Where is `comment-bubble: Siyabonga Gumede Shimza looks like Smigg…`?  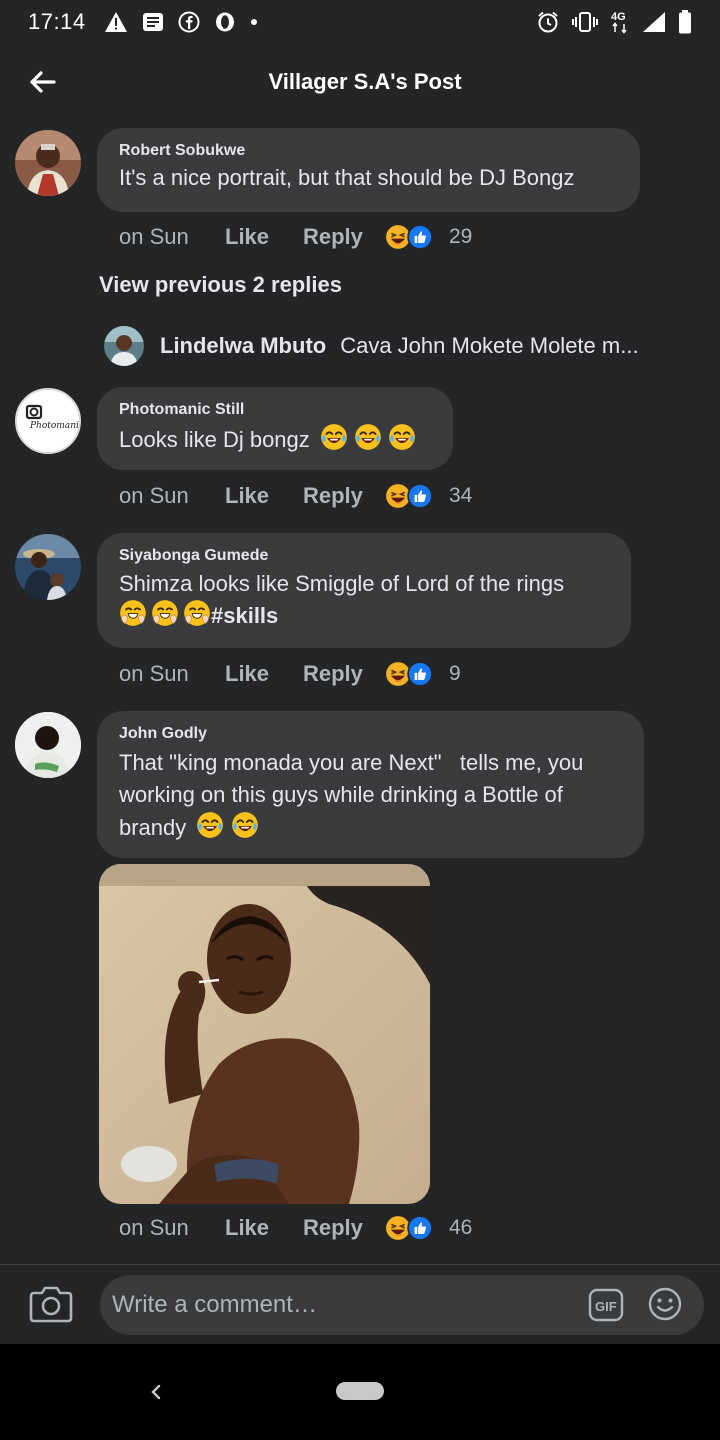 comment-bubble: Siyabonga Gumede Shimza looks like Smigg… is located at coordinates (364, 590).